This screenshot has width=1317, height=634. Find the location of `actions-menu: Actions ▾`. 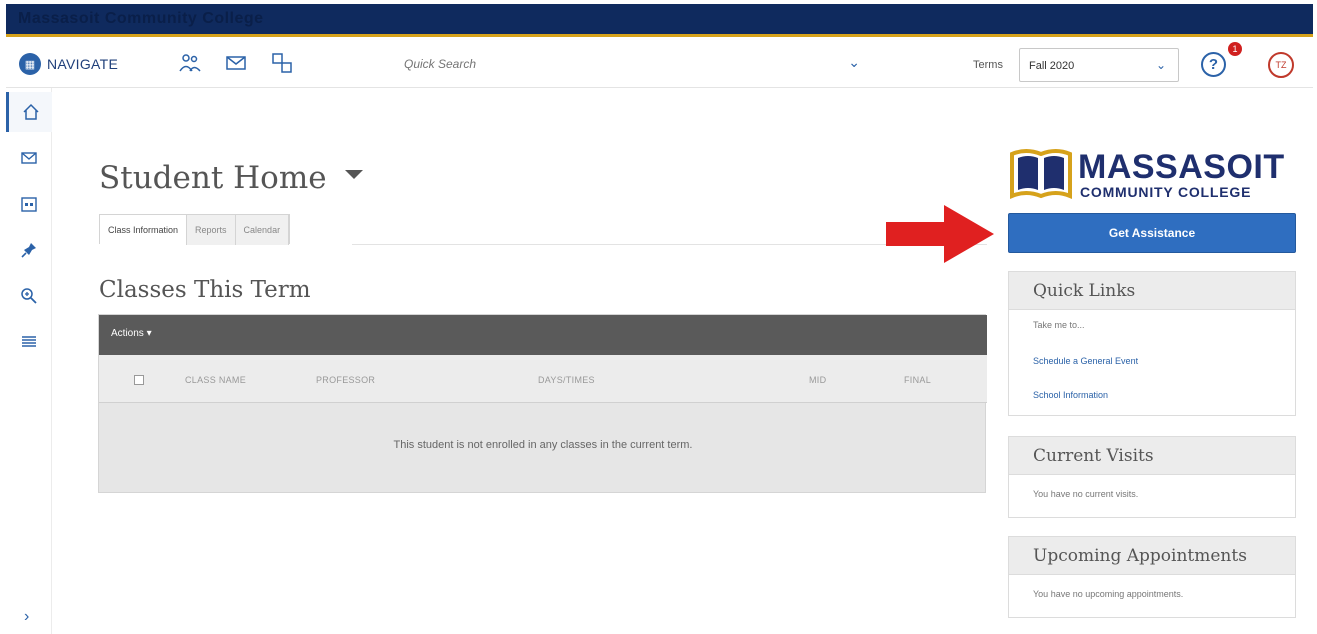

actions-menu: Actions ▾ is located at coordinates (131, 333).